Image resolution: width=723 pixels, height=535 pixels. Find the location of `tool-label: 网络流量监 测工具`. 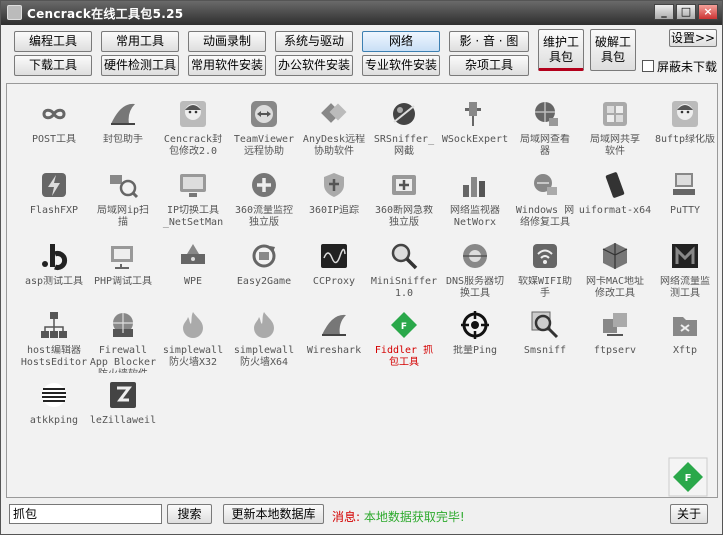

tool-label: 网络流量监 测工具 is located at coordinates (685, 287).